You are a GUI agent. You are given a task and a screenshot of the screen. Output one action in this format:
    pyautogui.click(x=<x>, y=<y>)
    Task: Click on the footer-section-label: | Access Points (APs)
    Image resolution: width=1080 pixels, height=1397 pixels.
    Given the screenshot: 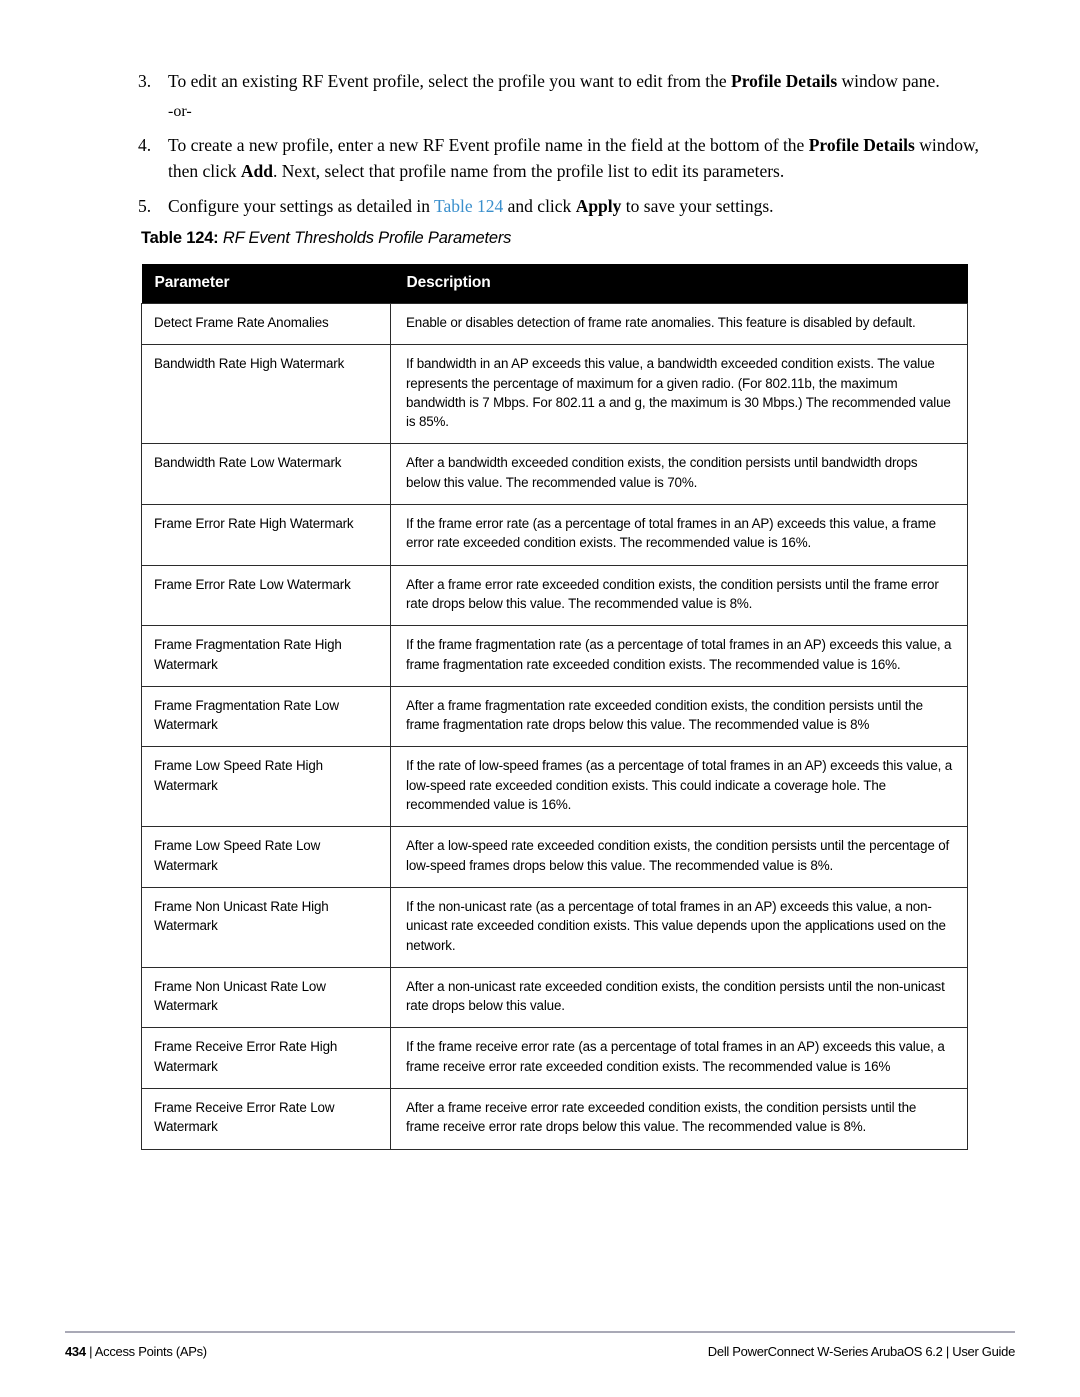 What is the action you would take?
    pyautogui.click(x=148, y=1351)
    